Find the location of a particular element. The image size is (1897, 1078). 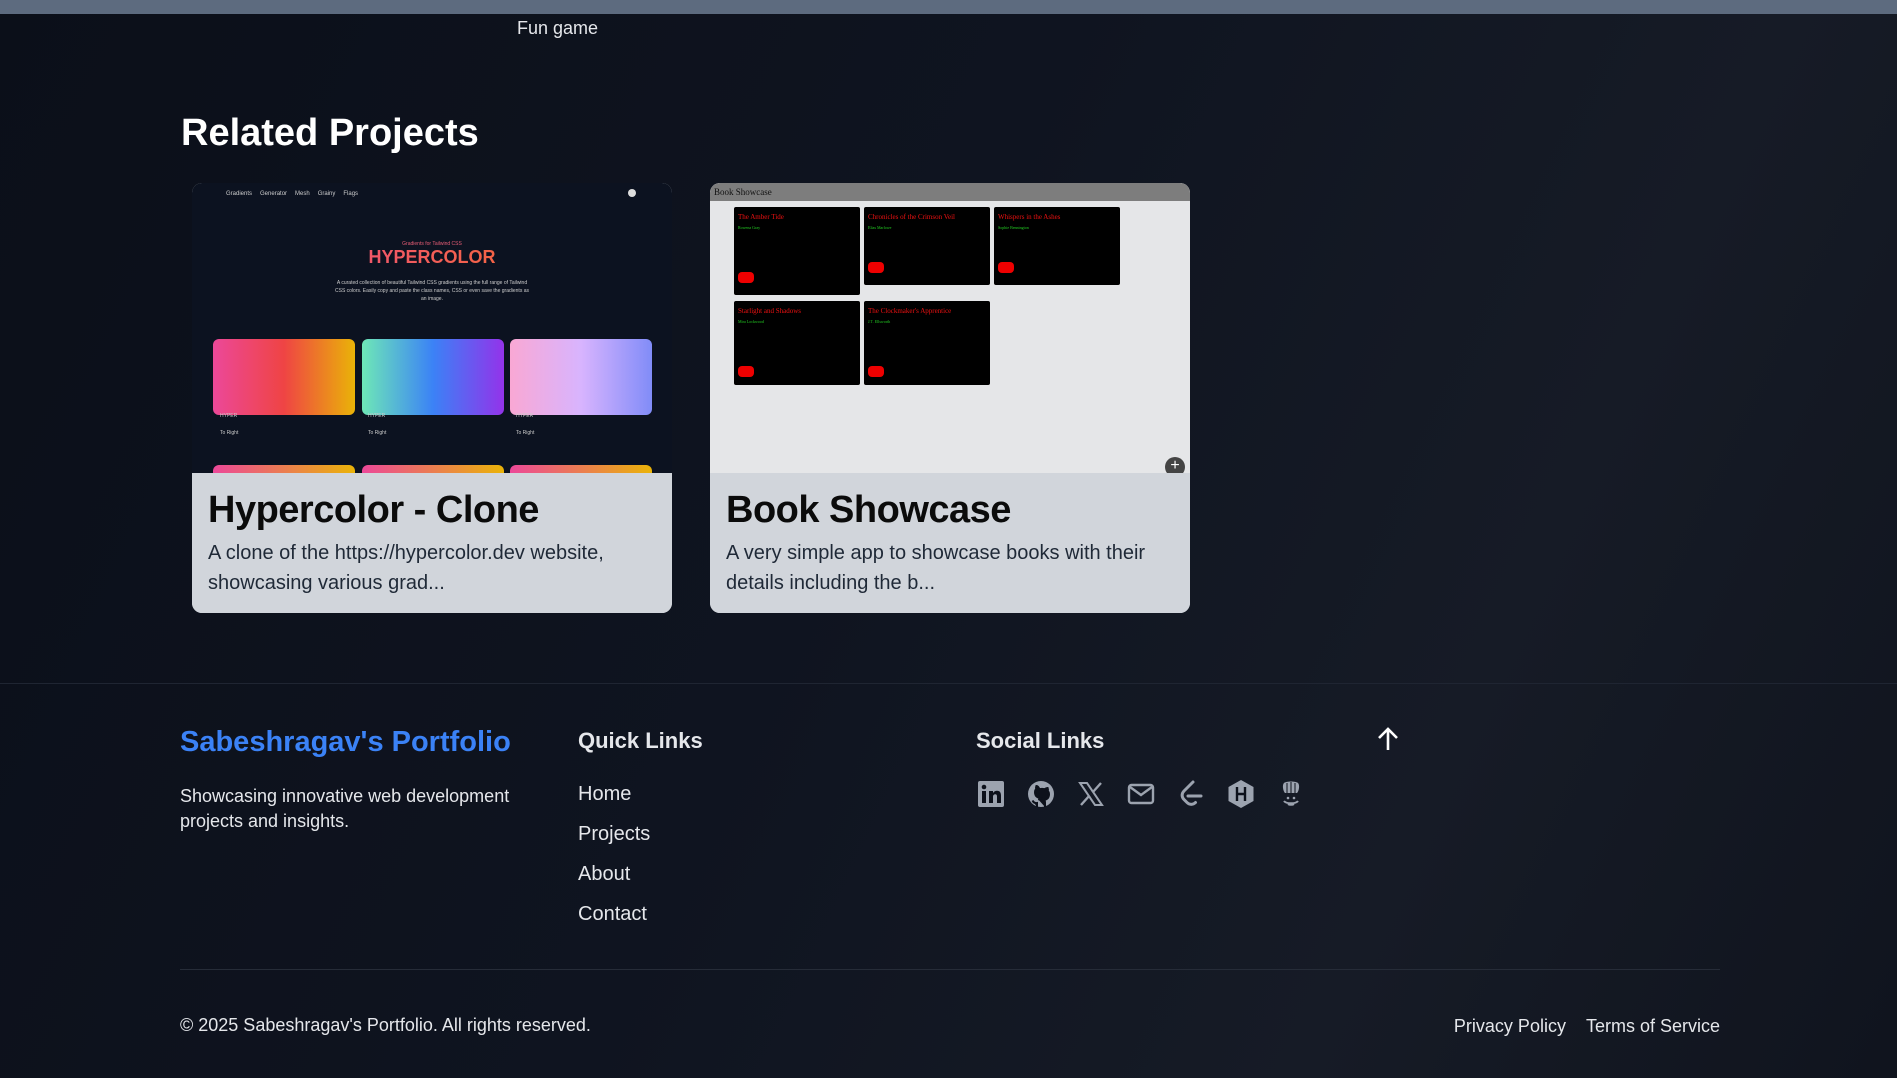

book-title: Chronicles of the Crimson Veil is located at coordinates (911, 217).